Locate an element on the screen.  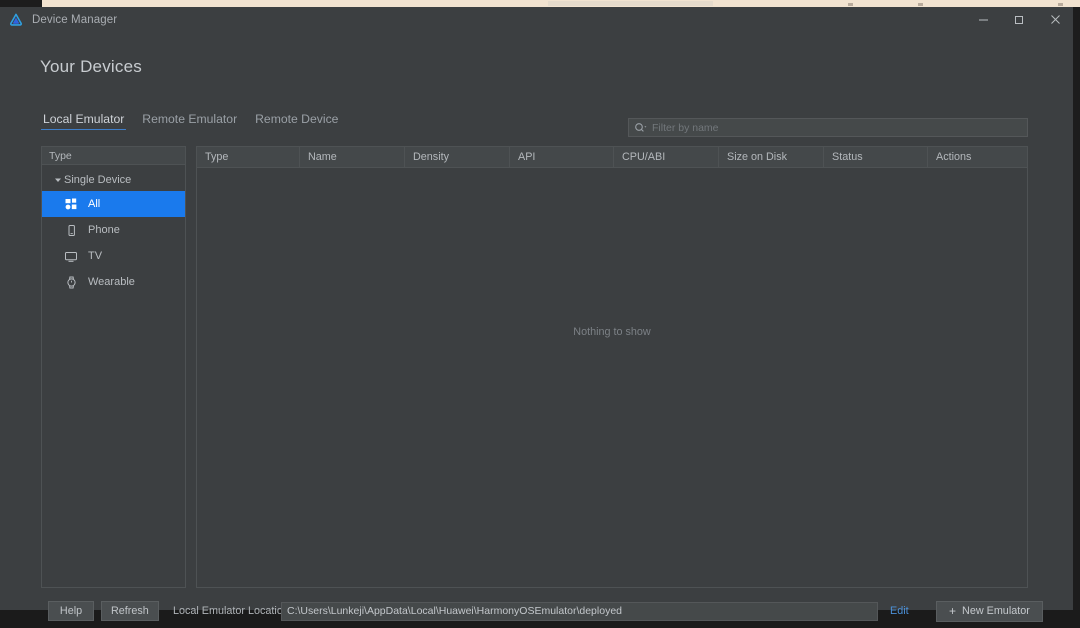
filter-input is located at coordinates (839, 128).